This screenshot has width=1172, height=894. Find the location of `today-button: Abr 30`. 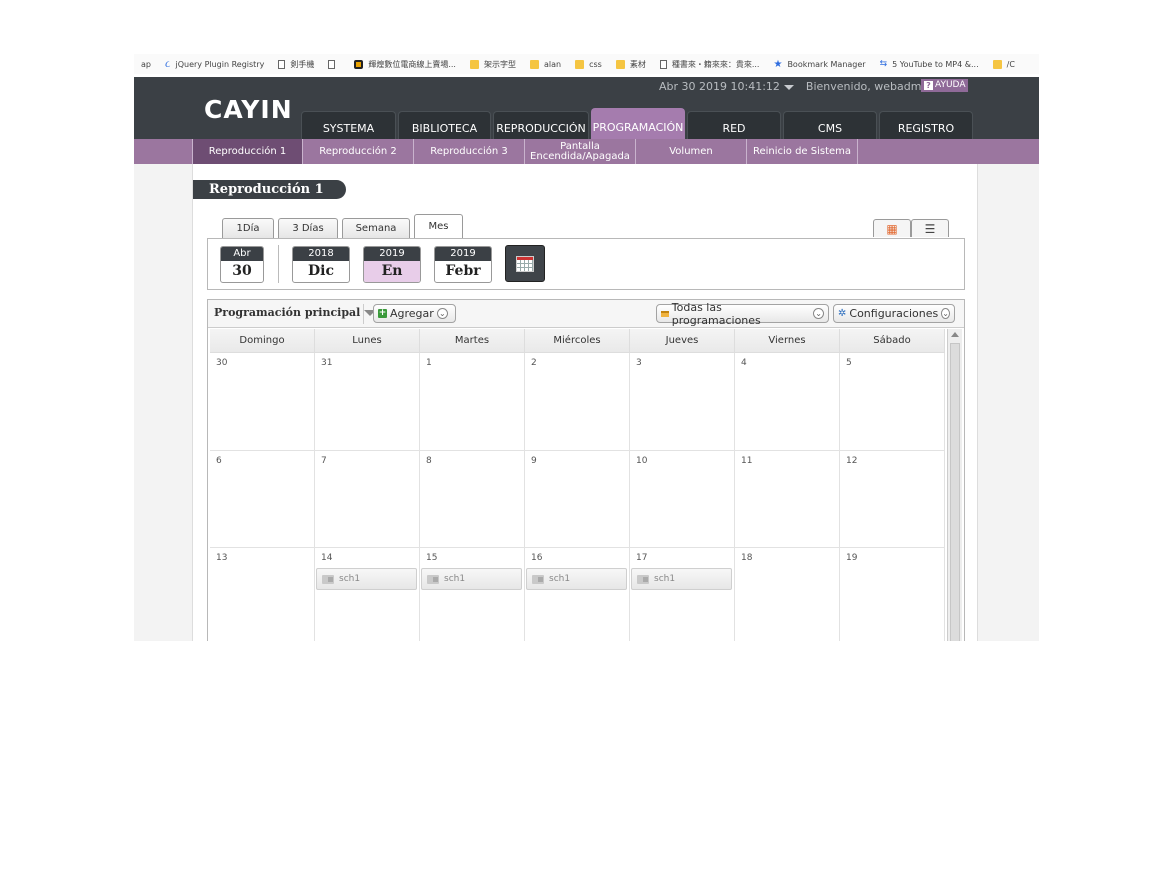

today-button: Abr 30 is located at coordinates (242, 264).